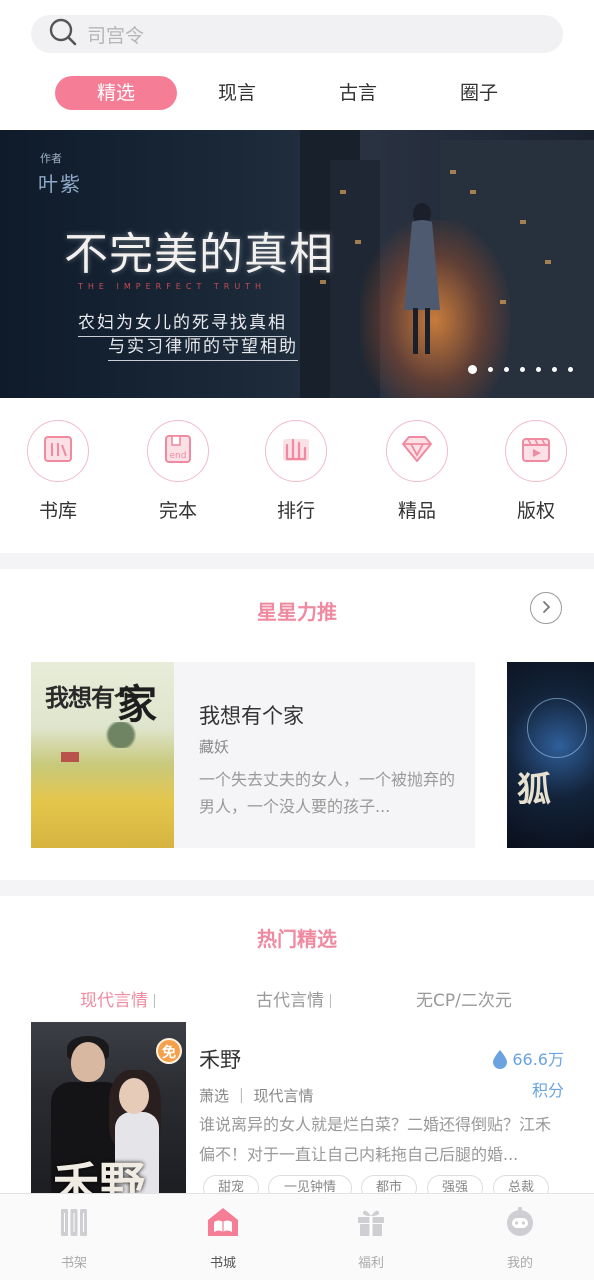 This screenshot has width=594, height=1280. Describe the element at coordinates (297, 939) in the screenshot. I see `section-title-hot: 热门精选` at that location.